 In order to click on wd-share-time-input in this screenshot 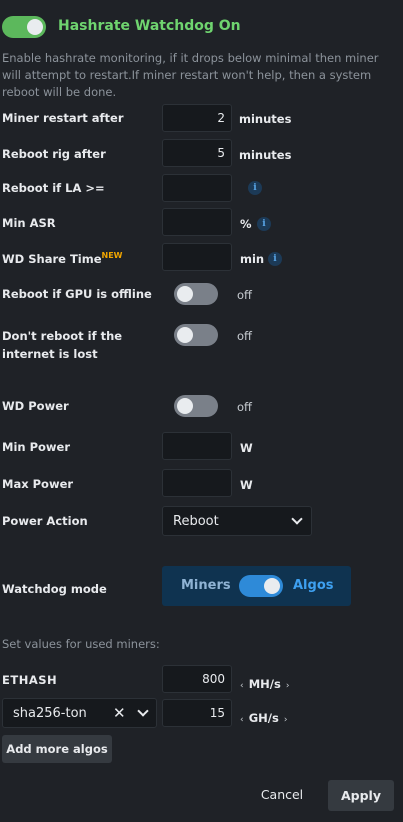, I will do `click(197, 257)`.